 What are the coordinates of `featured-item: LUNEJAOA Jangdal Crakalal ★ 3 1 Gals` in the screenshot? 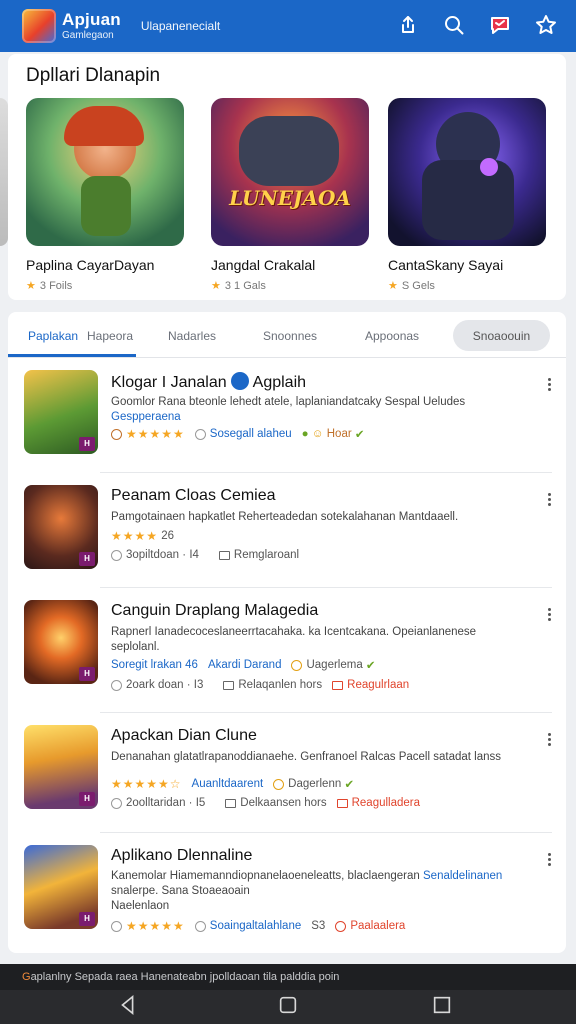 It's located at (290, 195).